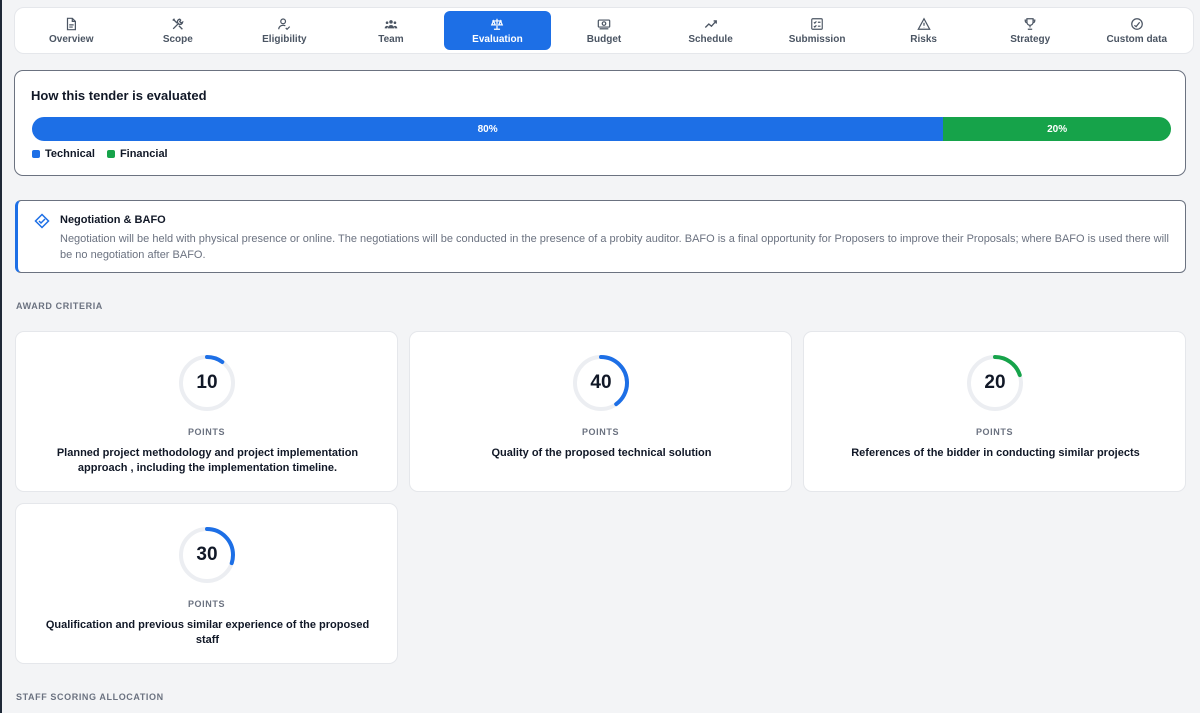  Describe the element at coordinates (178, 24) in the screenshot. I see `tools-icon` at that location.